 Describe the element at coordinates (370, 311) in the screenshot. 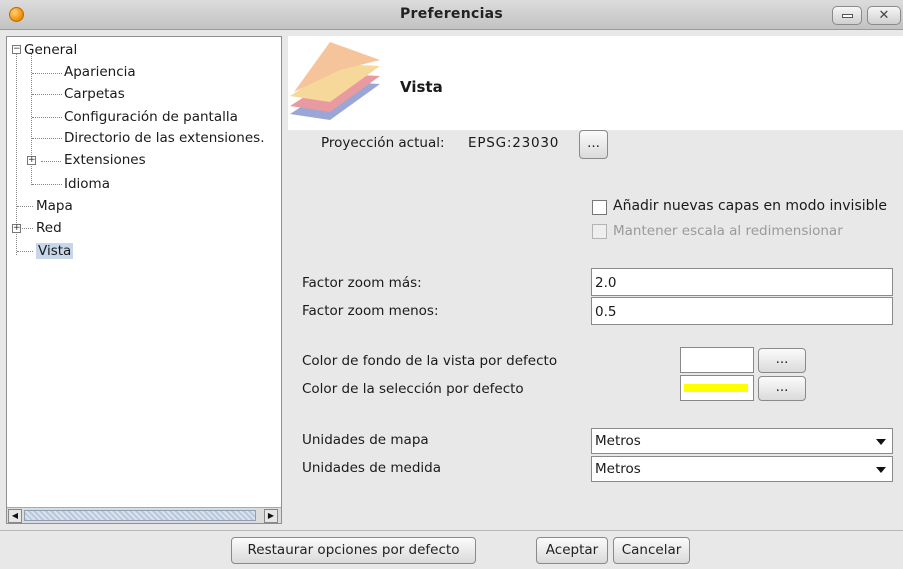

I see `zoom-out-factor-label: Factor zoom menos:` at that location.